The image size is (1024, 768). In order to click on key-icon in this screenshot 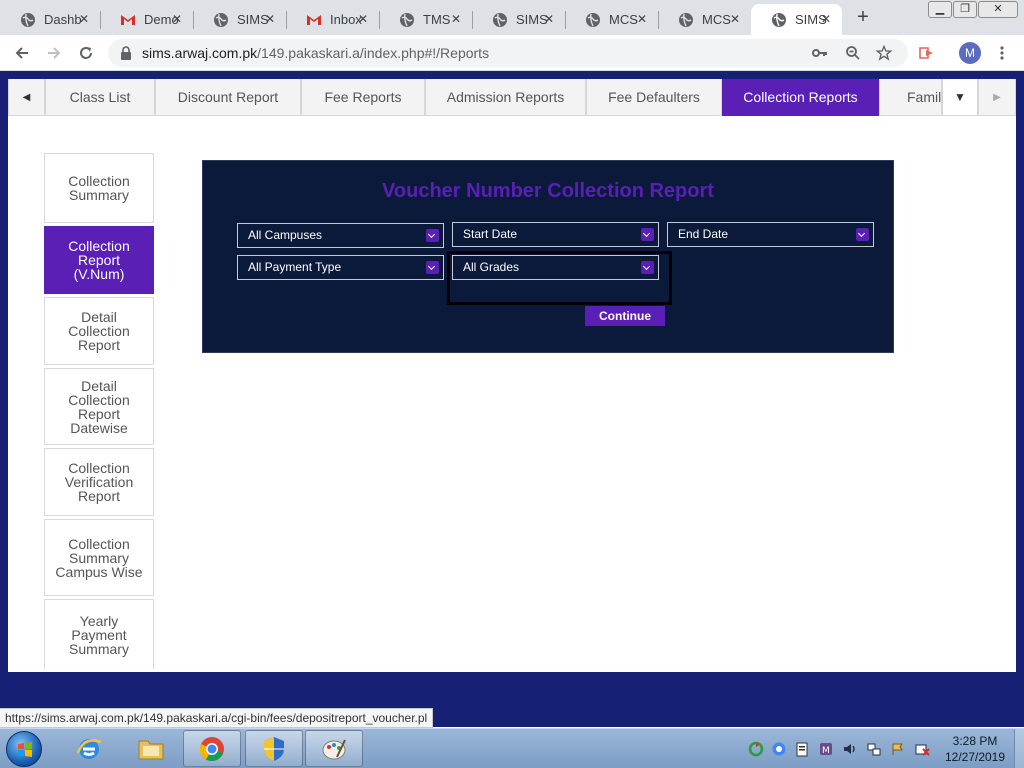, I will do `click(820, 53)`.